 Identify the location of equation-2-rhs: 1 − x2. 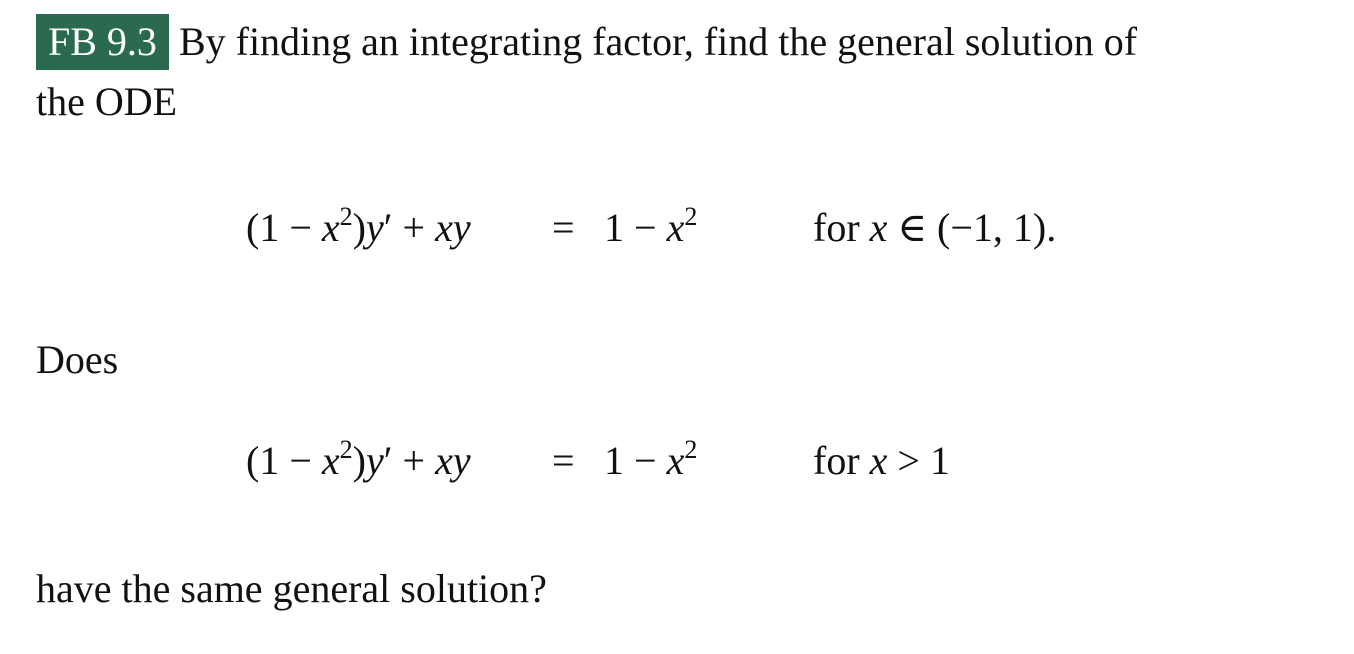
(651, 459).